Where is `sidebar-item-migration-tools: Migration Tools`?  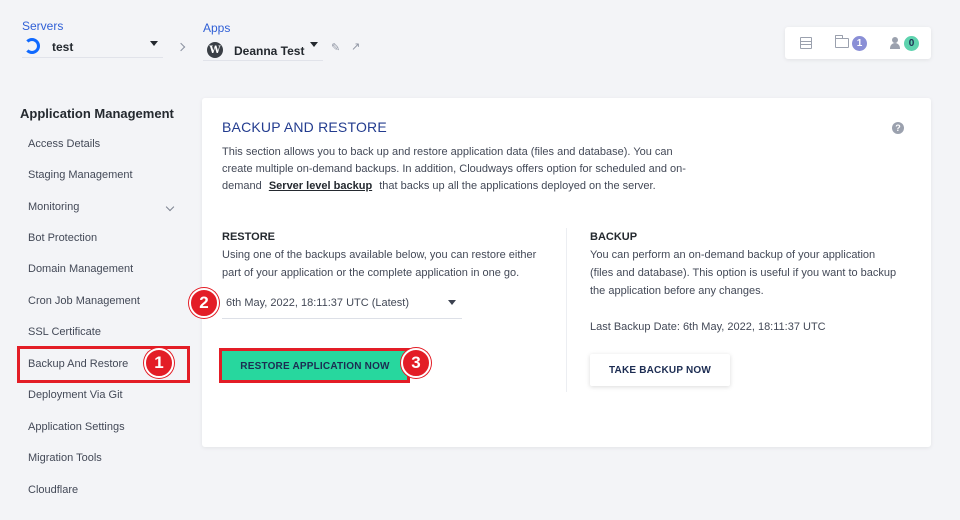
sidebar-item-migration-tools: Migration Tools is located at coordinates (65, 458).